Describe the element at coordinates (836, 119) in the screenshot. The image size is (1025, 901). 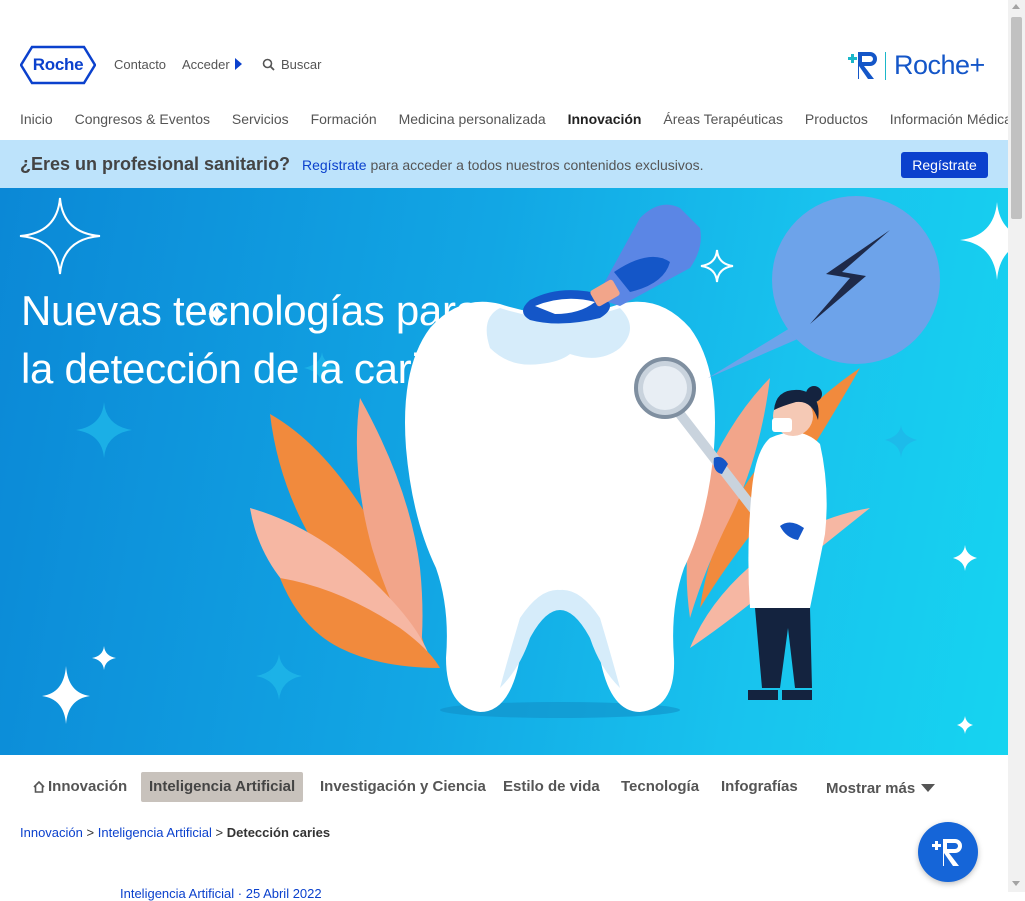
I see `nav-item-productos: Productos` at that location.